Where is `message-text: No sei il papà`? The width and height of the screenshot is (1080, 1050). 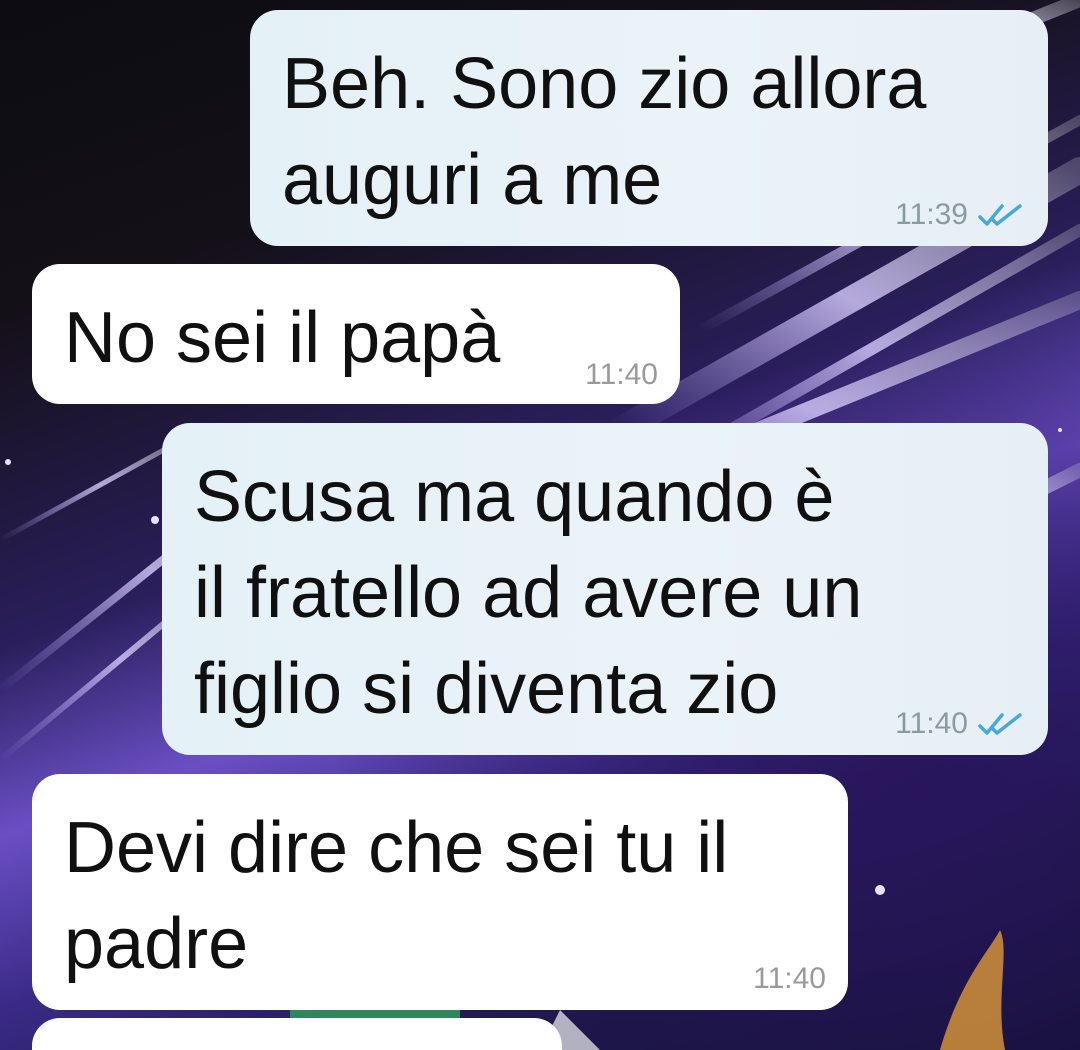
message-text: No sei il papà is located at coordinates (282, 338).